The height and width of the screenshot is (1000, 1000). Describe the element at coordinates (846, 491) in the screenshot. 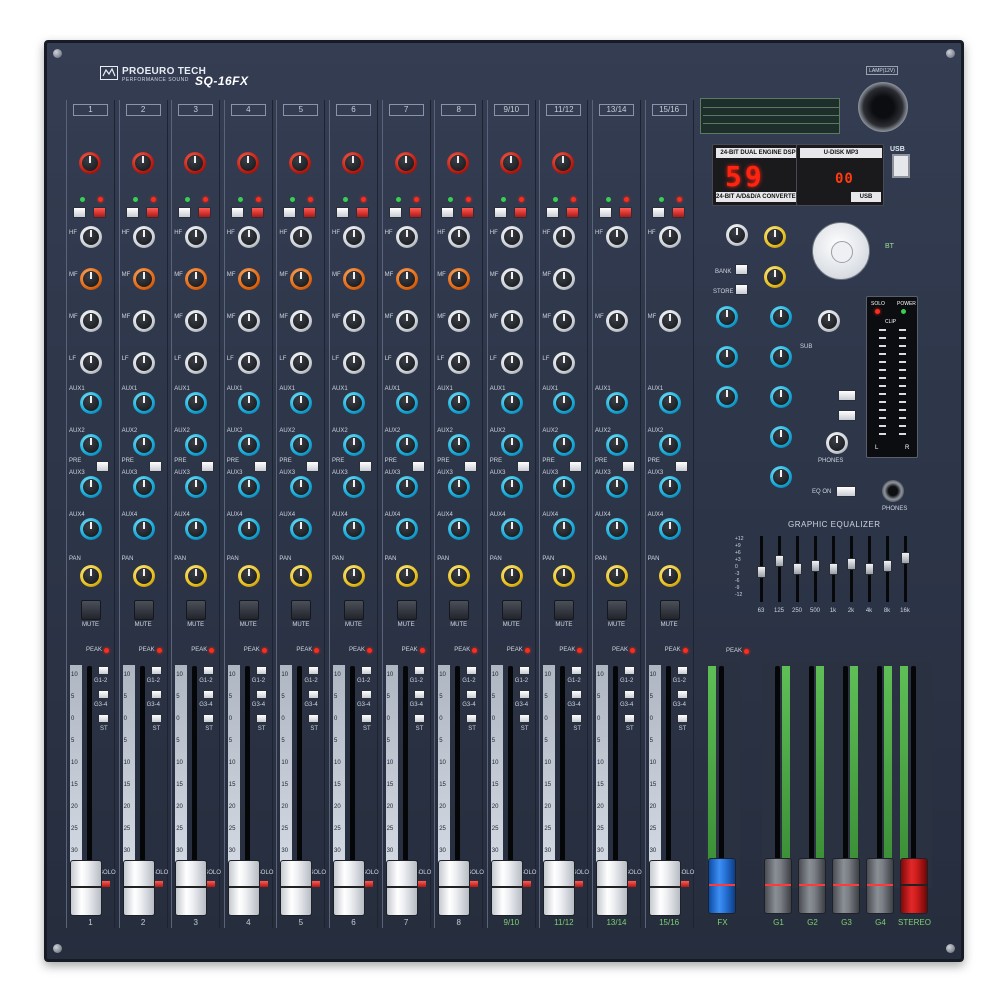

I see `eq-on-button` at that location.